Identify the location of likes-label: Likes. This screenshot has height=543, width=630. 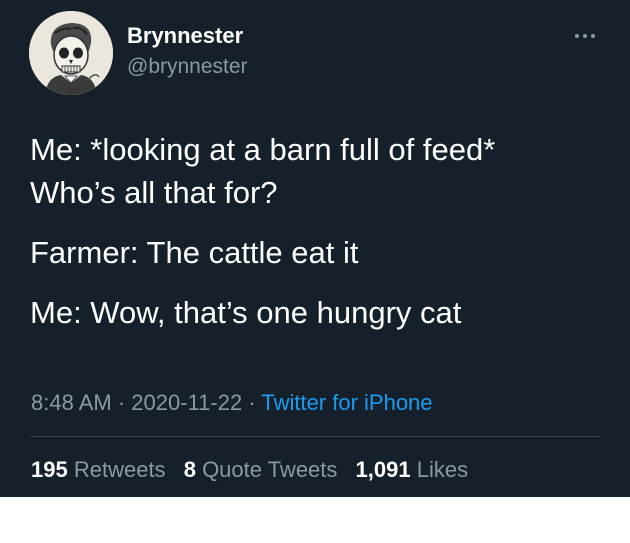
(442, 469).